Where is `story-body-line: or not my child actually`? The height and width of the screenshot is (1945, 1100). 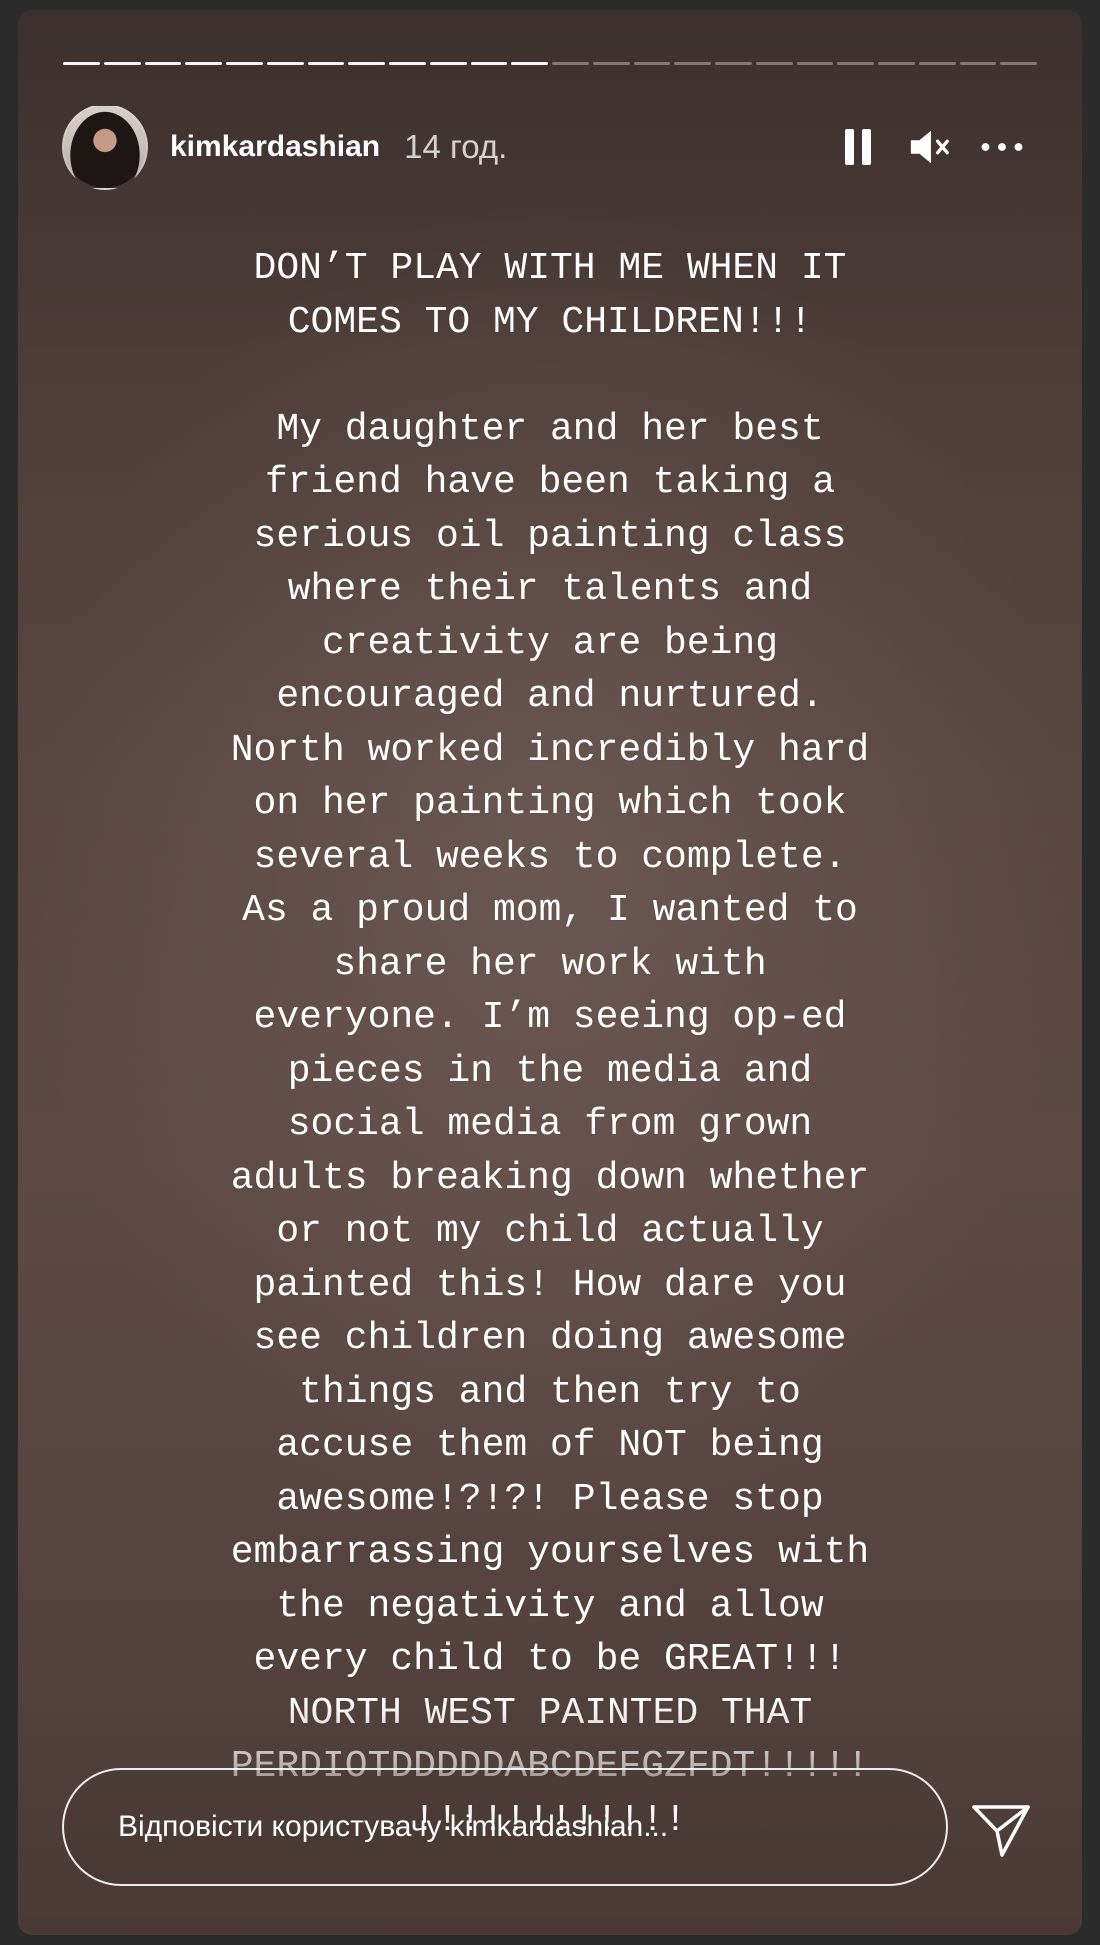
story-body-line: or not my child actually is located at coordinates (550, 1231).